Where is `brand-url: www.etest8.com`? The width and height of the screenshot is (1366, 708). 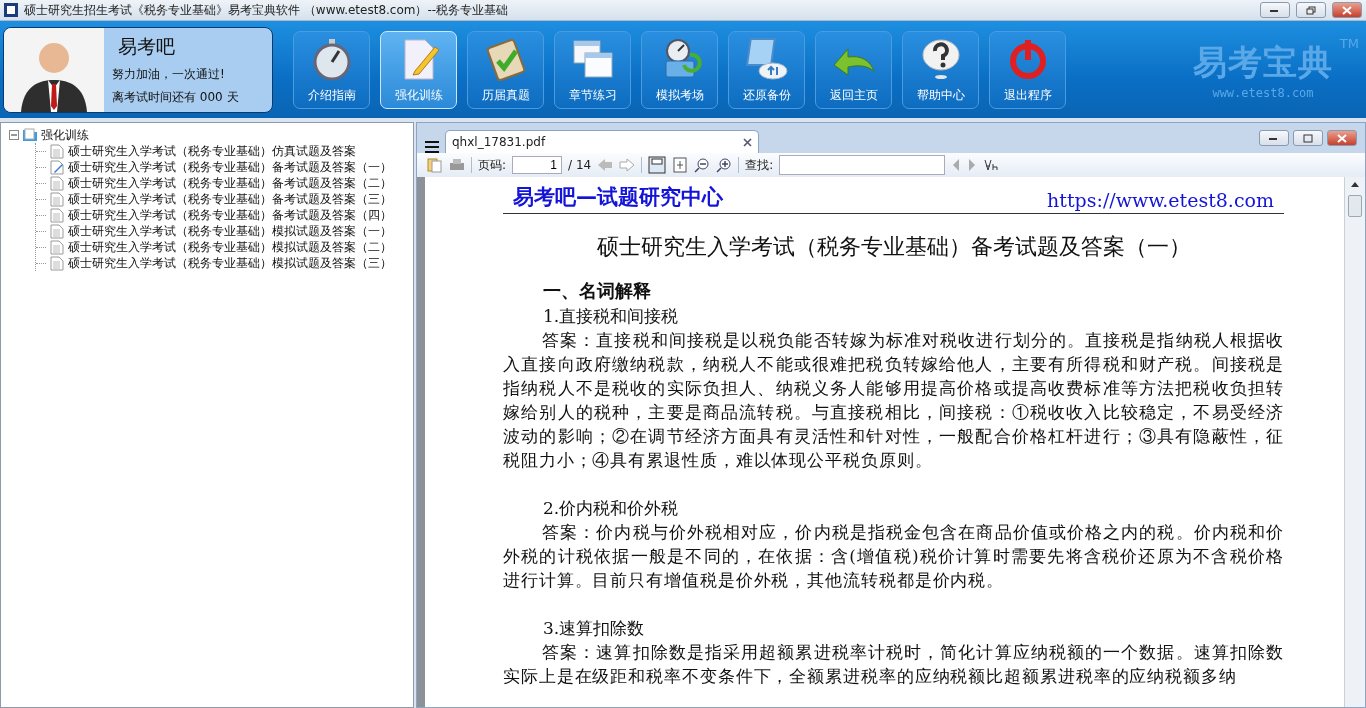 brand-url: www.etest8.com is located at coordinates (1263, 92).